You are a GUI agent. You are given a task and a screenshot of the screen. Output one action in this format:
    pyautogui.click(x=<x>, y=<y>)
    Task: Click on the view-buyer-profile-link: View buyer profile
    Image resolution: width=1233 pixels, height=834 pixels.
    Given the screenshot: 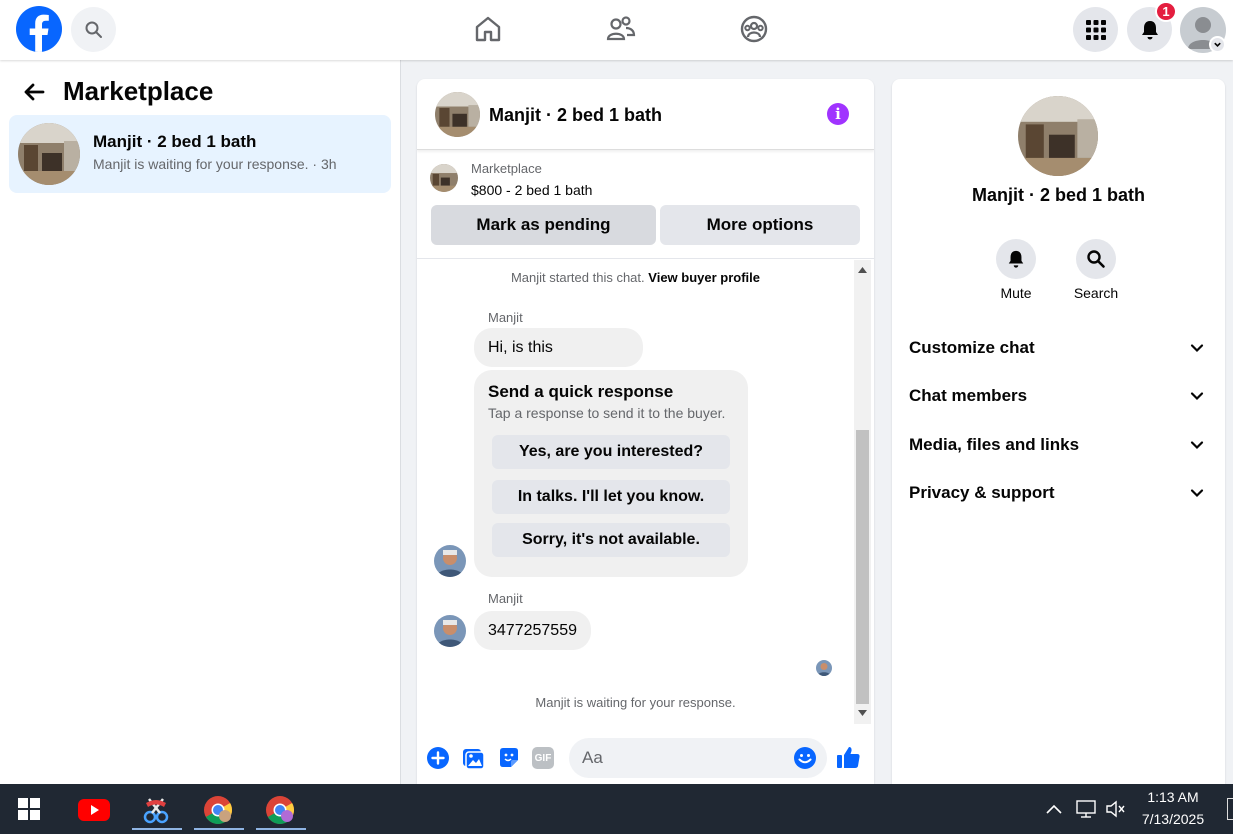 What is the action you would take?
    pyautogui.click(x=704, y=277)
    